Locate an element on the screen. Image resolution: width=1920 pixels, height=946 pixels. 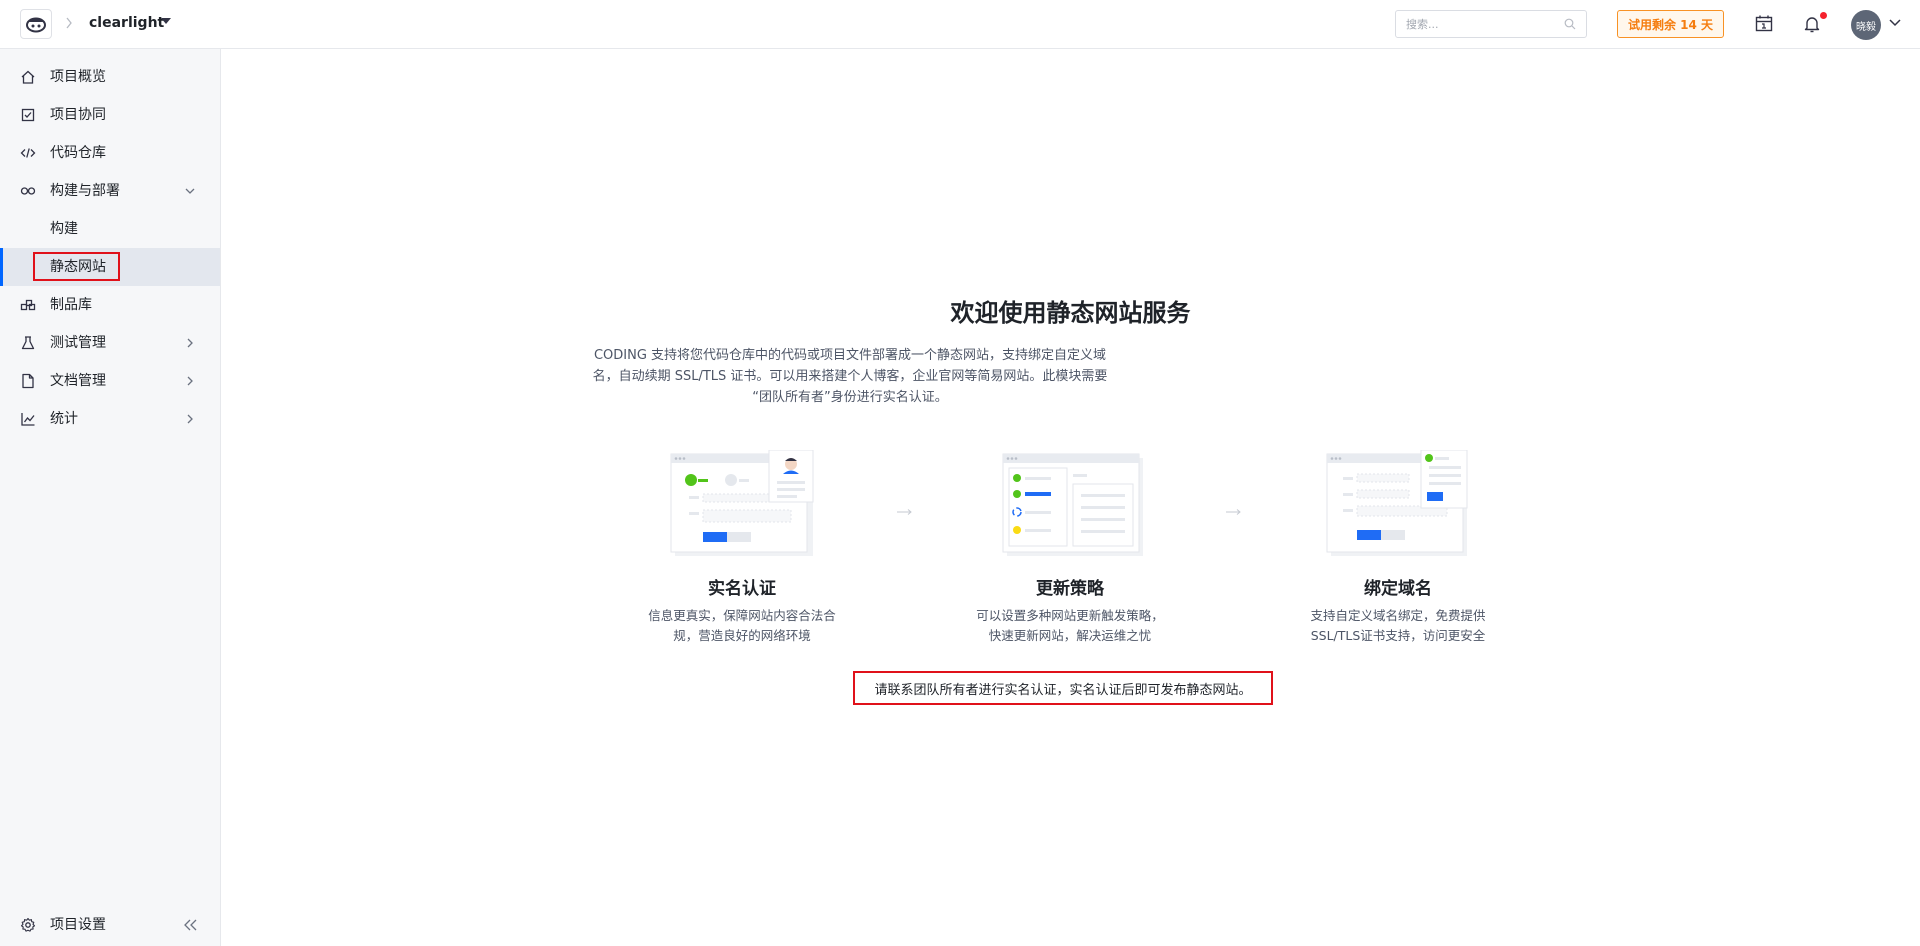
highlight-box is located at coordinates (76, 266).